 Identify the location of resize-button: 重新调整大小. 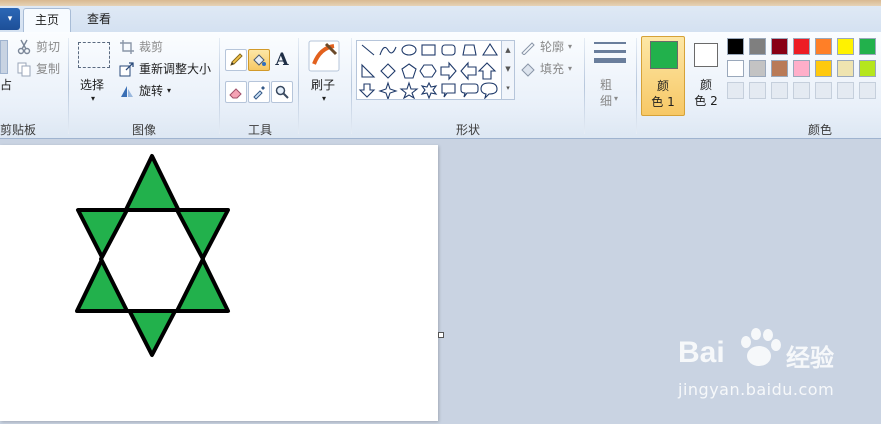
(165, 69).